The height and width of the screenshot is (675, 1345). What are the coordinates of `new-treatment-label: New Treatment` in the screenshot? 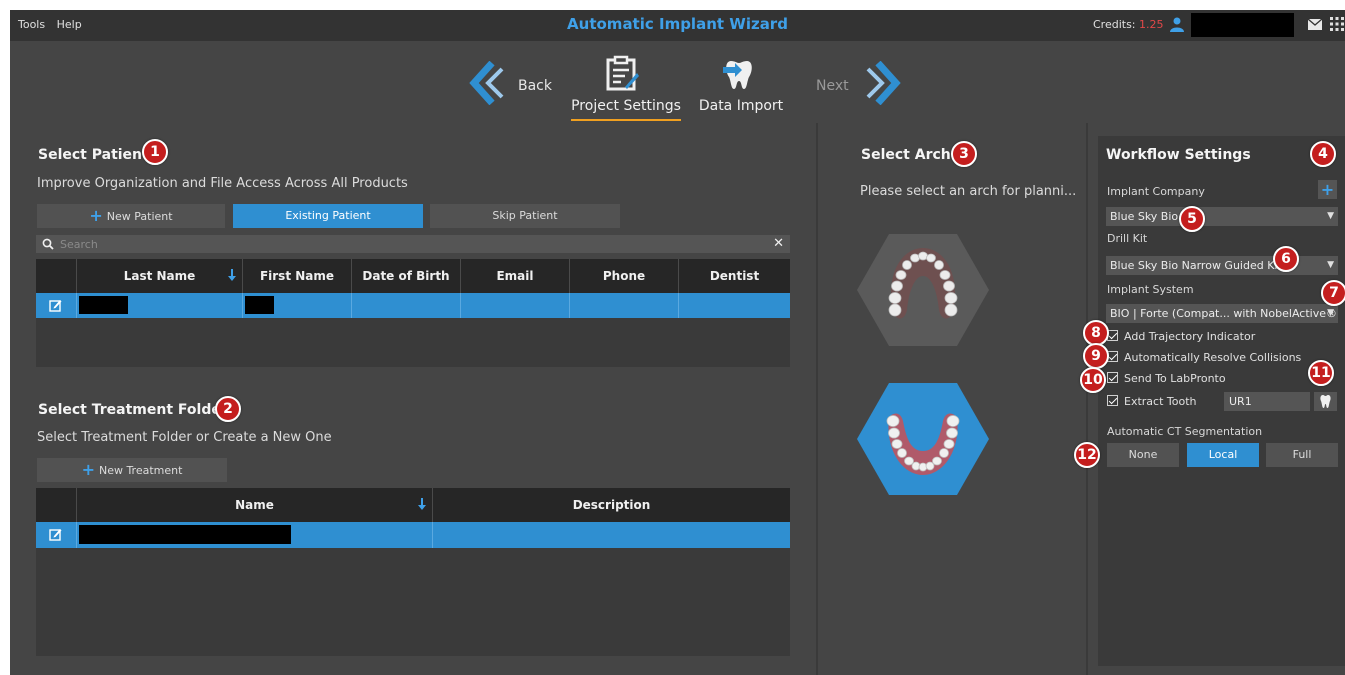 It's located at (140, 470).